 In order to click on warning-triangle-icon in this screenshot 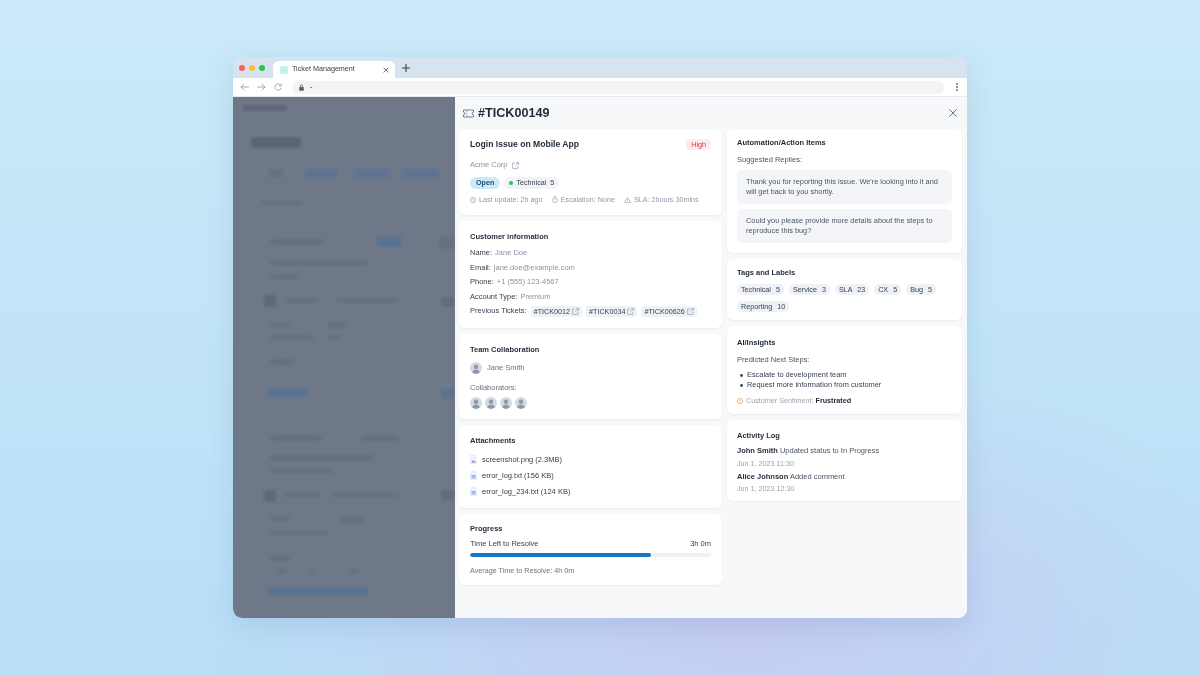, I will do `click(627, 199)`.